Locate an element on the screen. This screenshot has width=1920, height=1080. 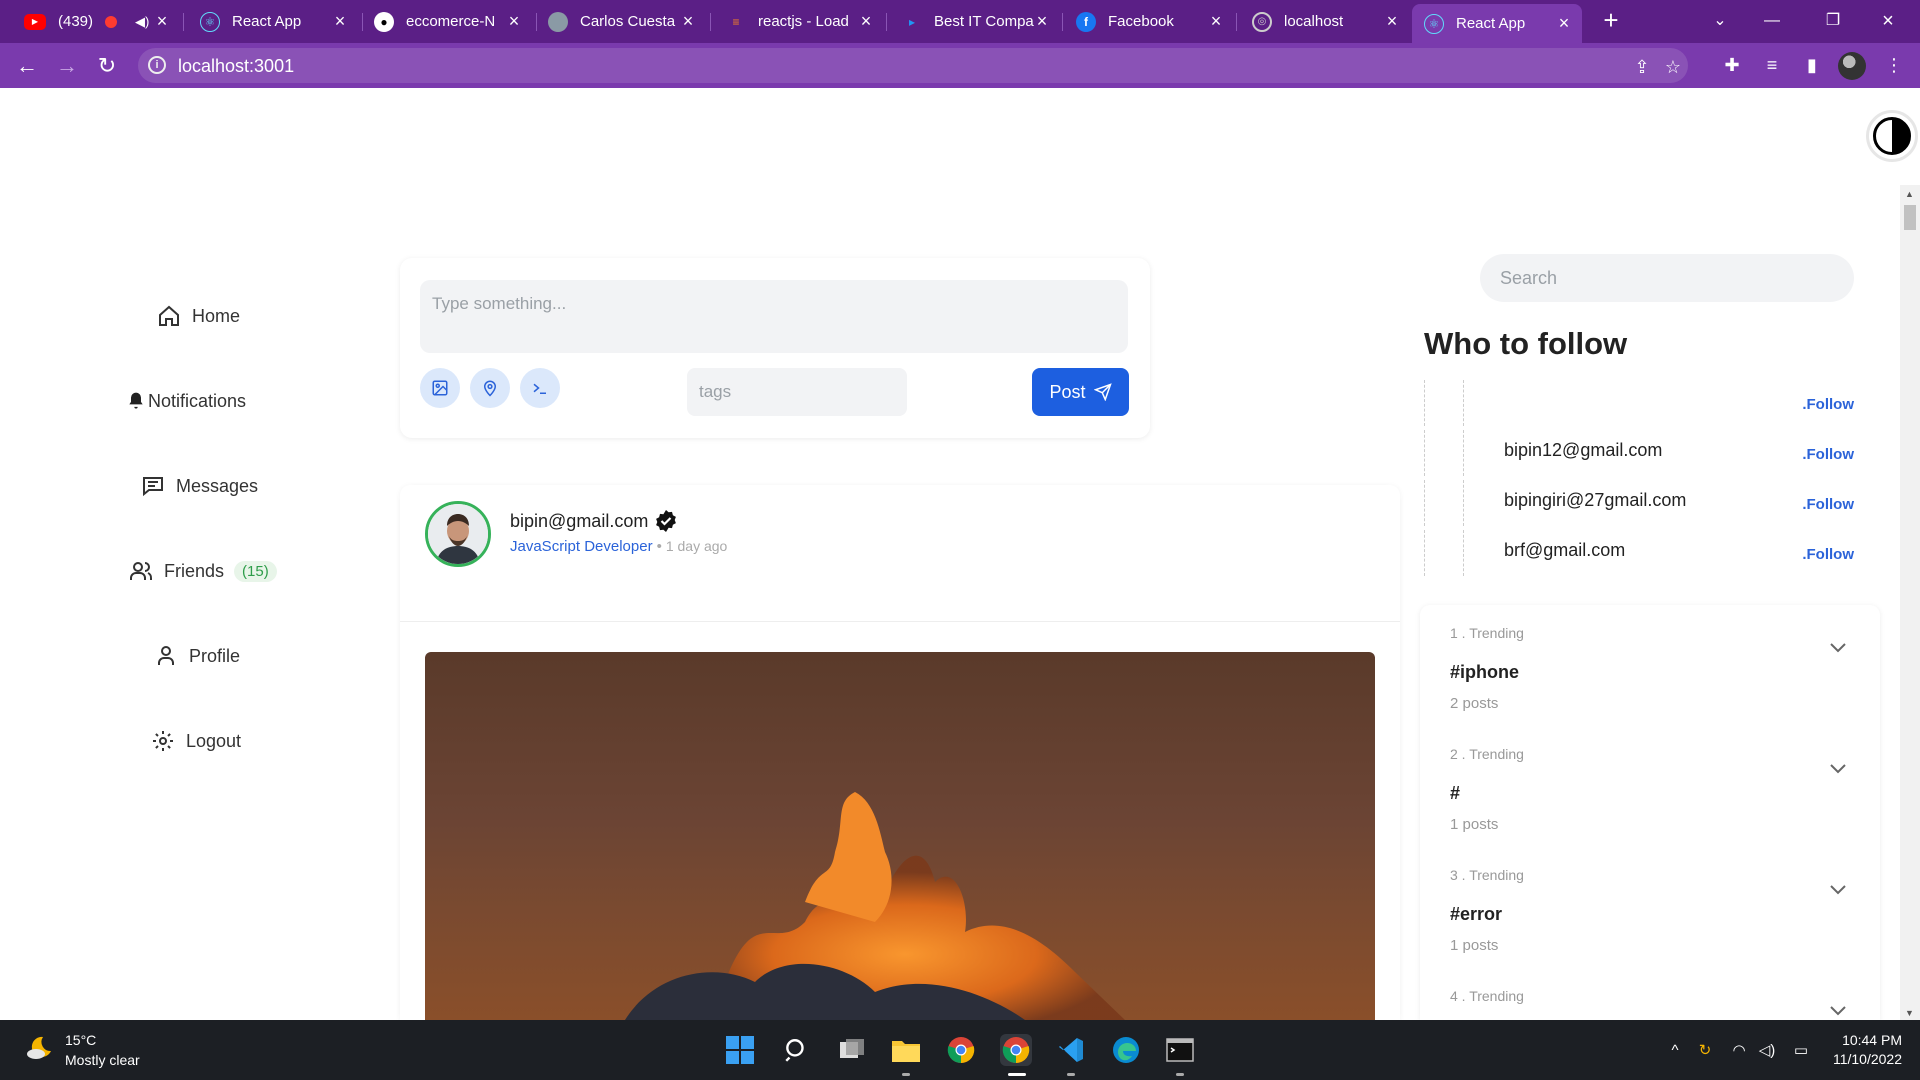
nav-home: Home is located at coordinates (198, 316).